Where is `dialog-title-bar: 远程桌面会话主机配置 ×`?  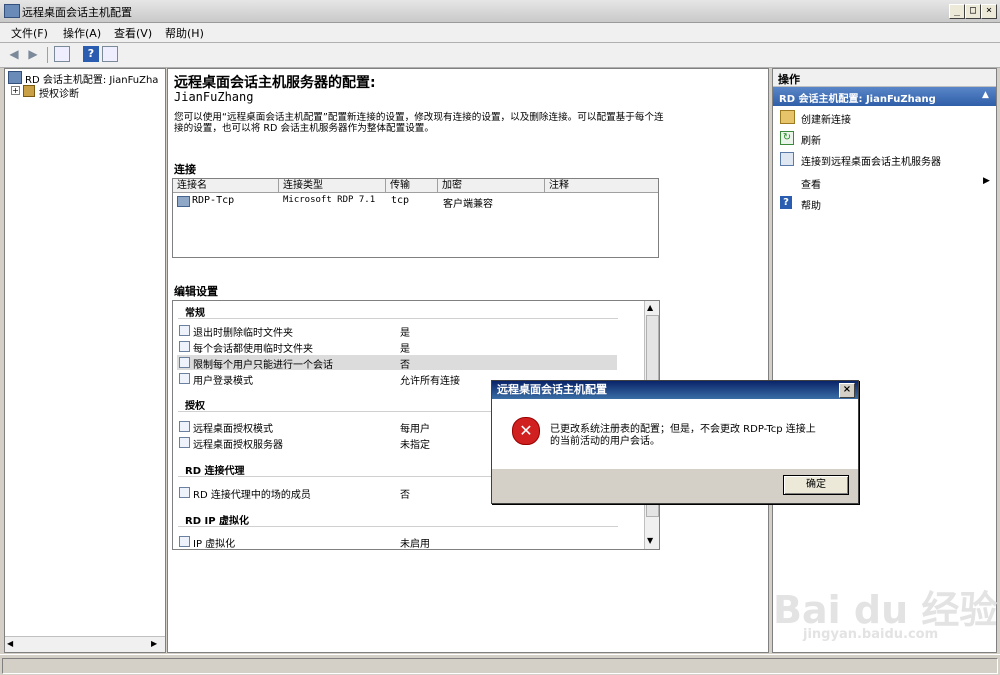 dialog-title-bar: 远程桌面会话主机配置 × is located at coordinates (675, 390).